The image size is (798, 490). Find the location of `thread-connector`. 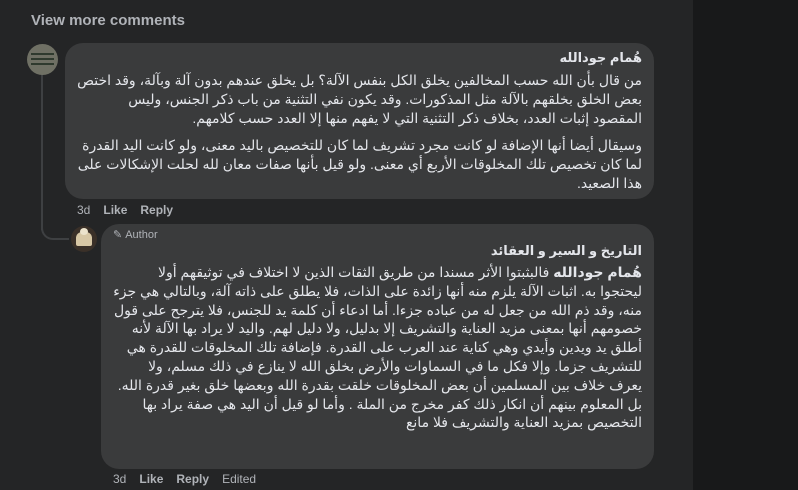

thread-connector is located at coordinates (55, 226).